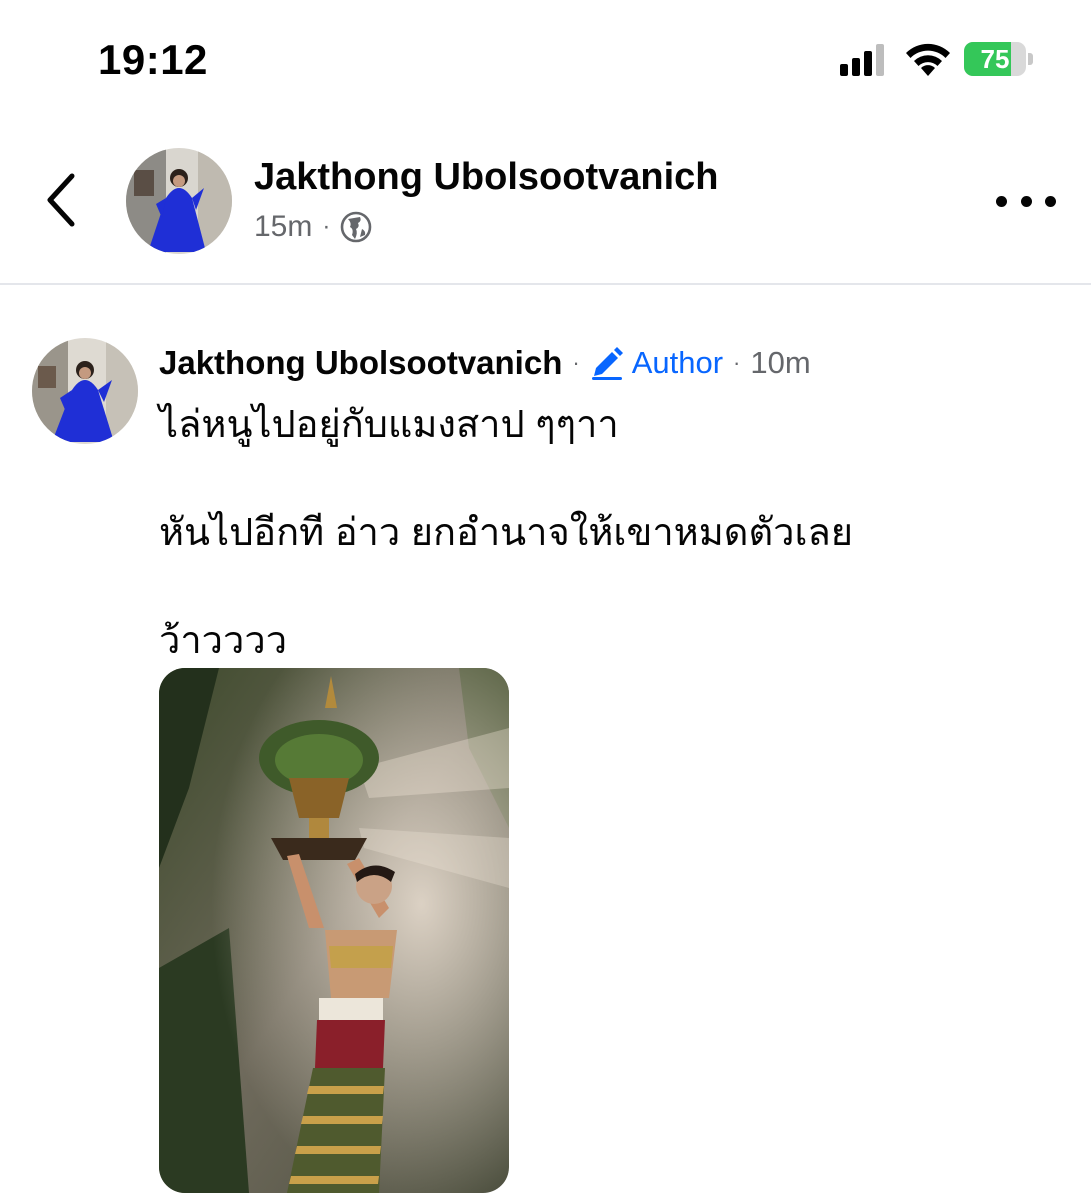  I want to click on battery-charging-icon: 75, so click(999, 59).